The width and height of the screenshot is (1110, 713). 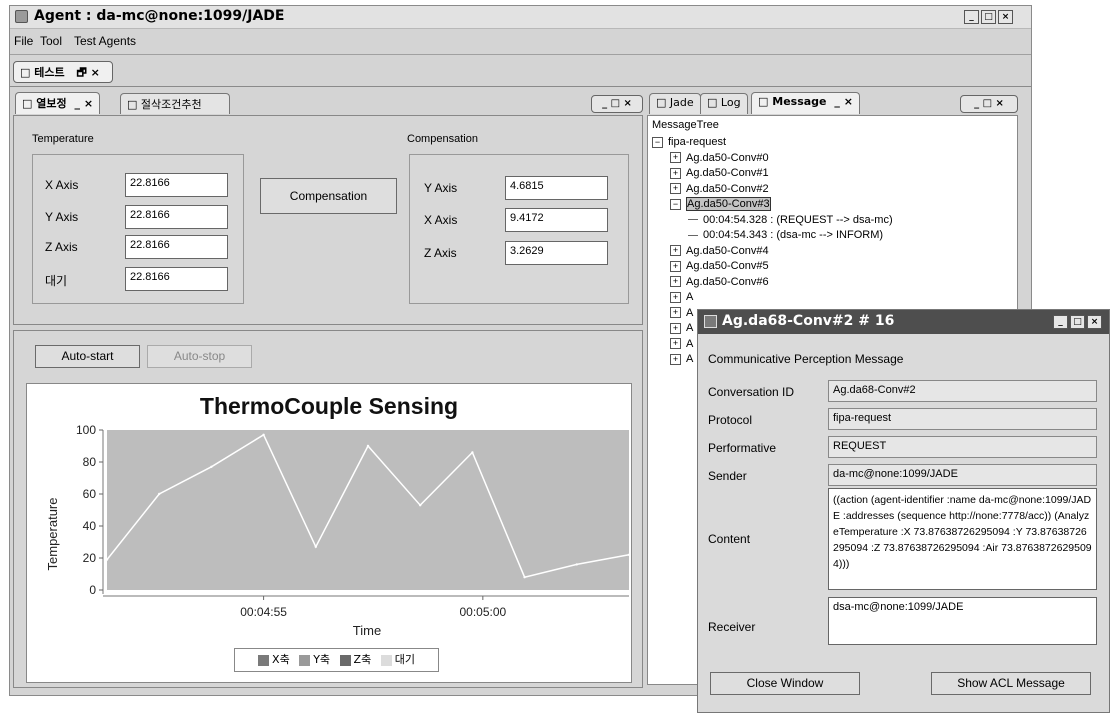 I want to click on dialog-minimize-icon: _, so click(x=1060, y=322).